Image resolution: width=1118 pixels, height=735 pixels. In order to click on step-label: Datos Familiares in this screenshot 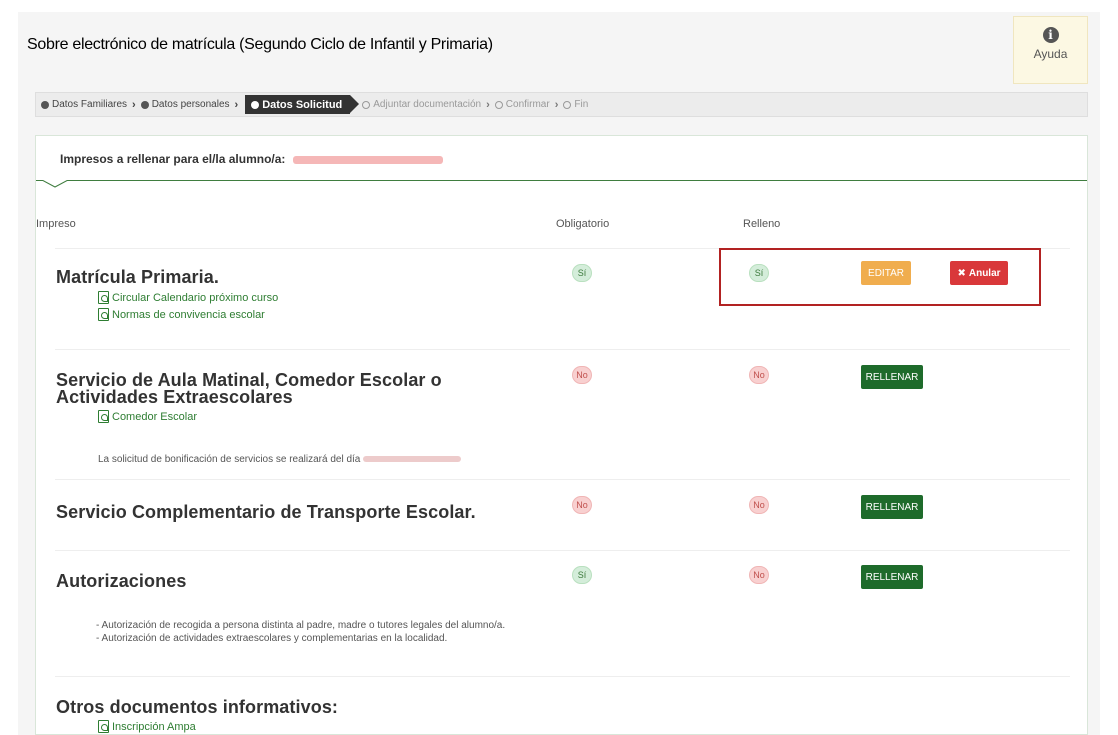, I will do `click(90, 104)`.